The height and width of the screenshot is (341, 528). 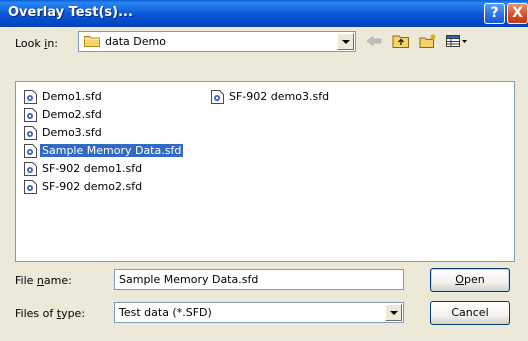 What do you see at coordinates (345, 41) in the screenshot?
I see `look-in-dropdown-button` at bounding box center [345, 41].